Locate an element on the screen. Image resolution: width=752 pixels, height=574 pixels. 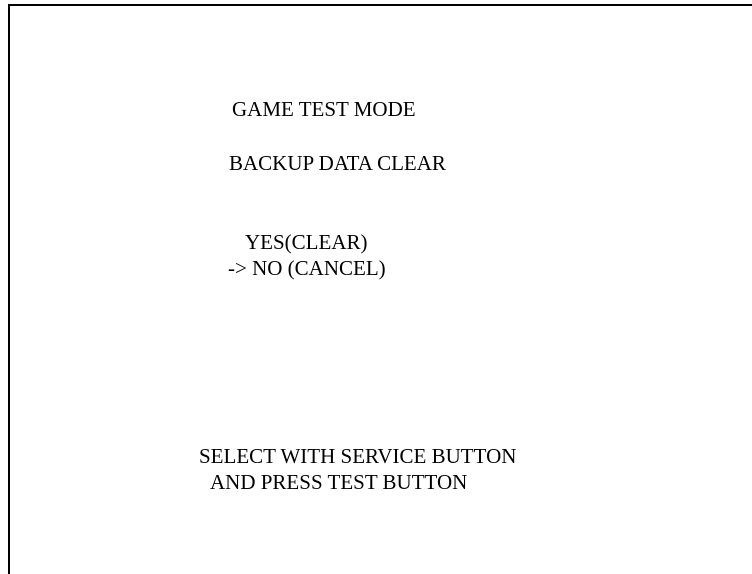
page-subtitle: BACKUP DATA CLEAR is located at coordinates (337, 163).